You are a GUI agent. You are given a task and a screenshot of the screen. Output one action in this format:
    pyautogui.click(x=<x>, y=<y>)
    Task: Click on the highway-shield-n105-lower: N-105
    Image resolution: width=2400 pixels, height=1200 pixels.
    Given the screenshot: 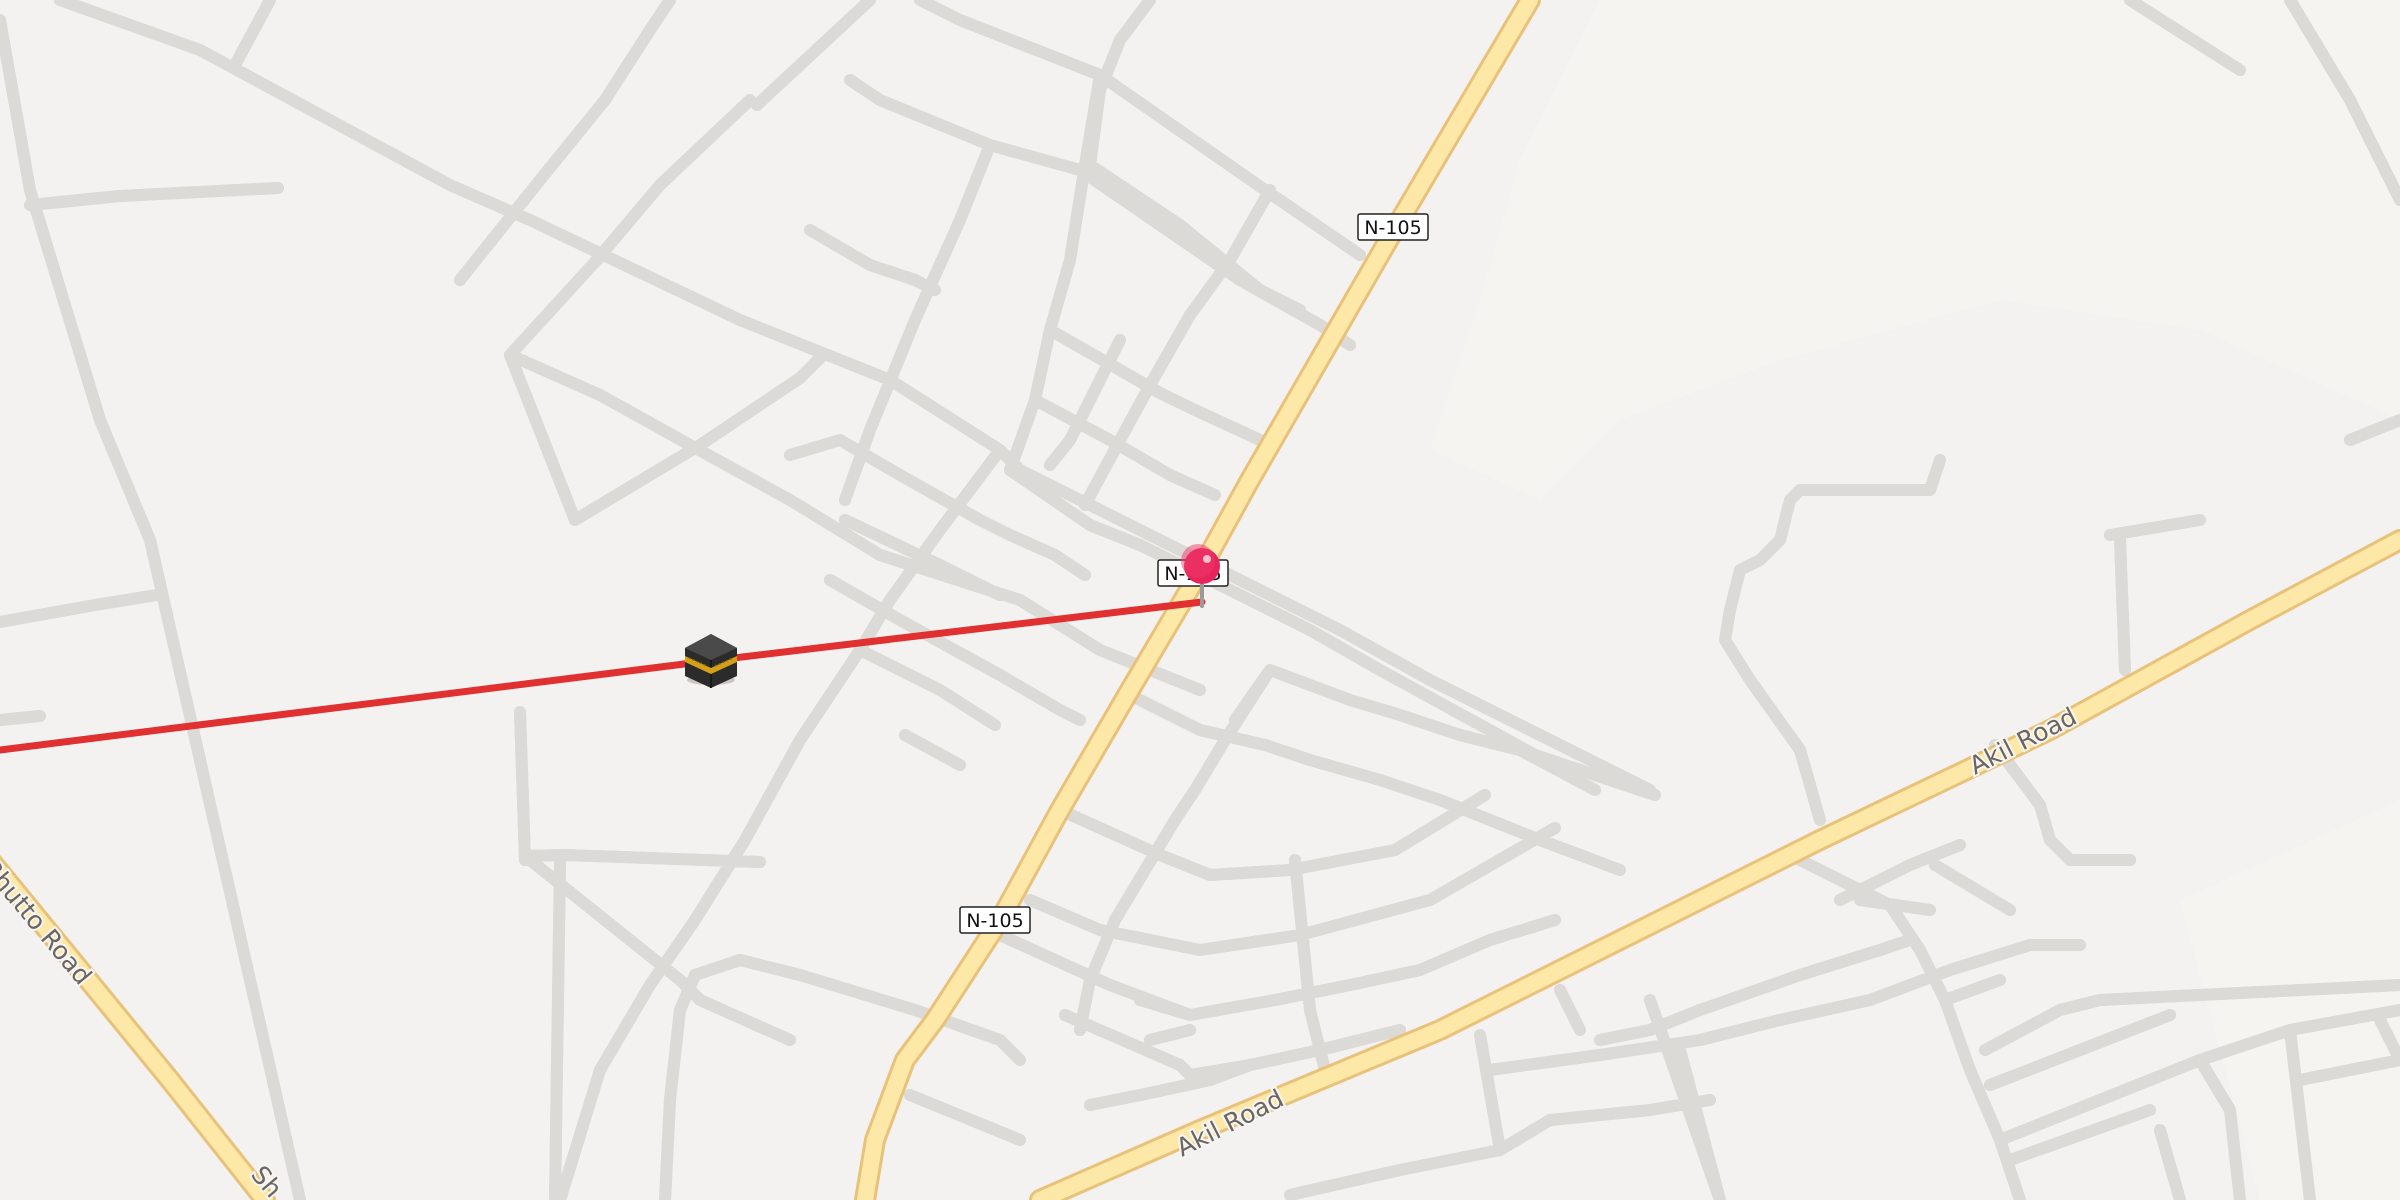 What is the action you would take?
    pyautogui.click(x=995, y=920)
    